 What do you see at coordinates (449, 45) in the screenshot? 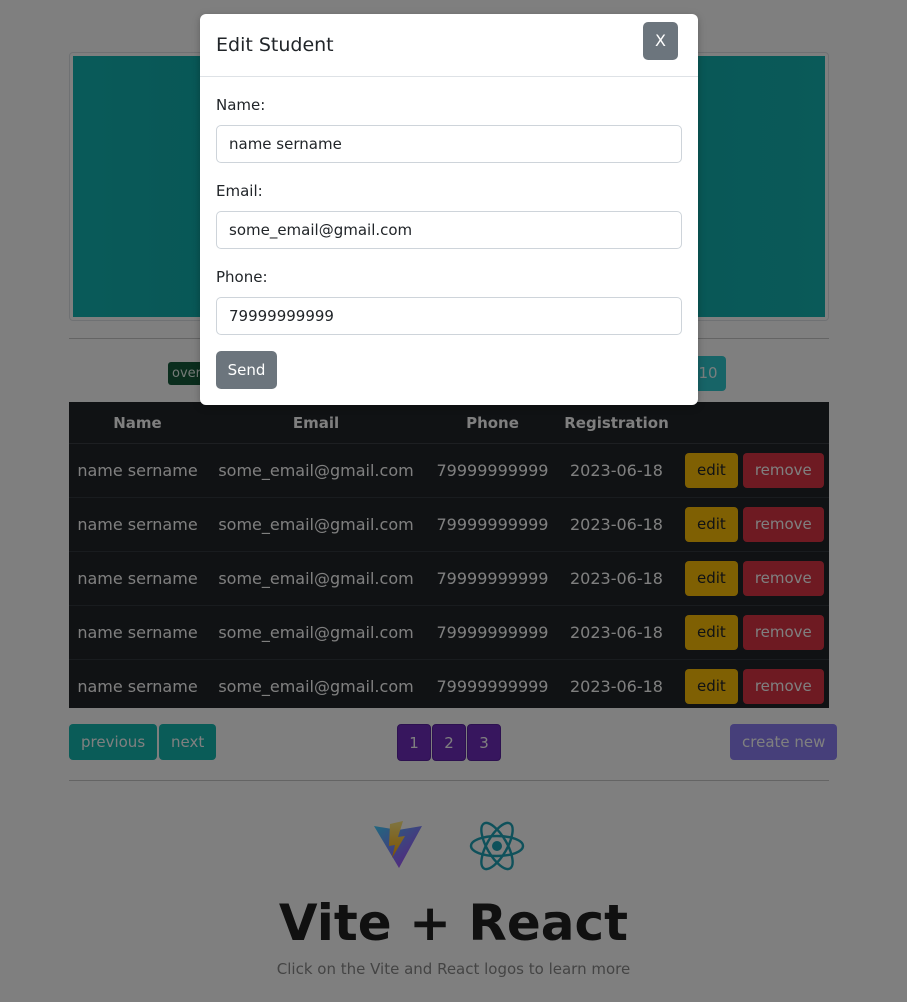
I see `modal-header: Edit Student X` at bounding box center [449, 45].